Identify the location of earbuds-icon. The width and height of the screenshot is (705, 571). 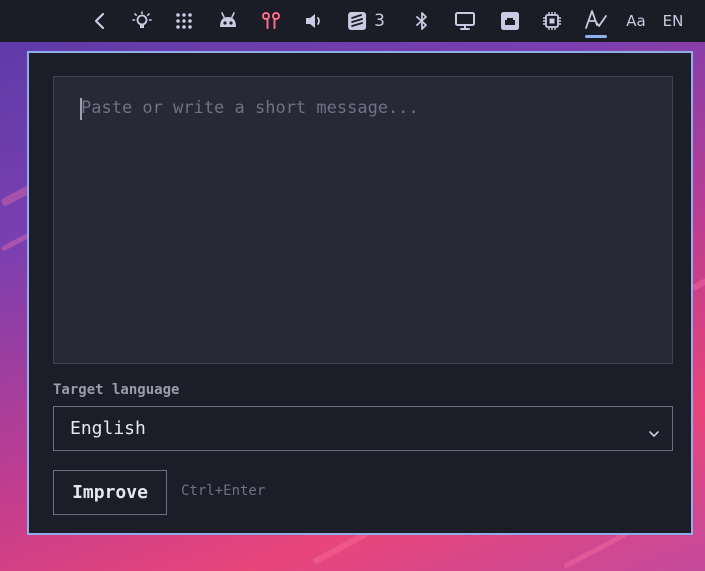
(271, 21).